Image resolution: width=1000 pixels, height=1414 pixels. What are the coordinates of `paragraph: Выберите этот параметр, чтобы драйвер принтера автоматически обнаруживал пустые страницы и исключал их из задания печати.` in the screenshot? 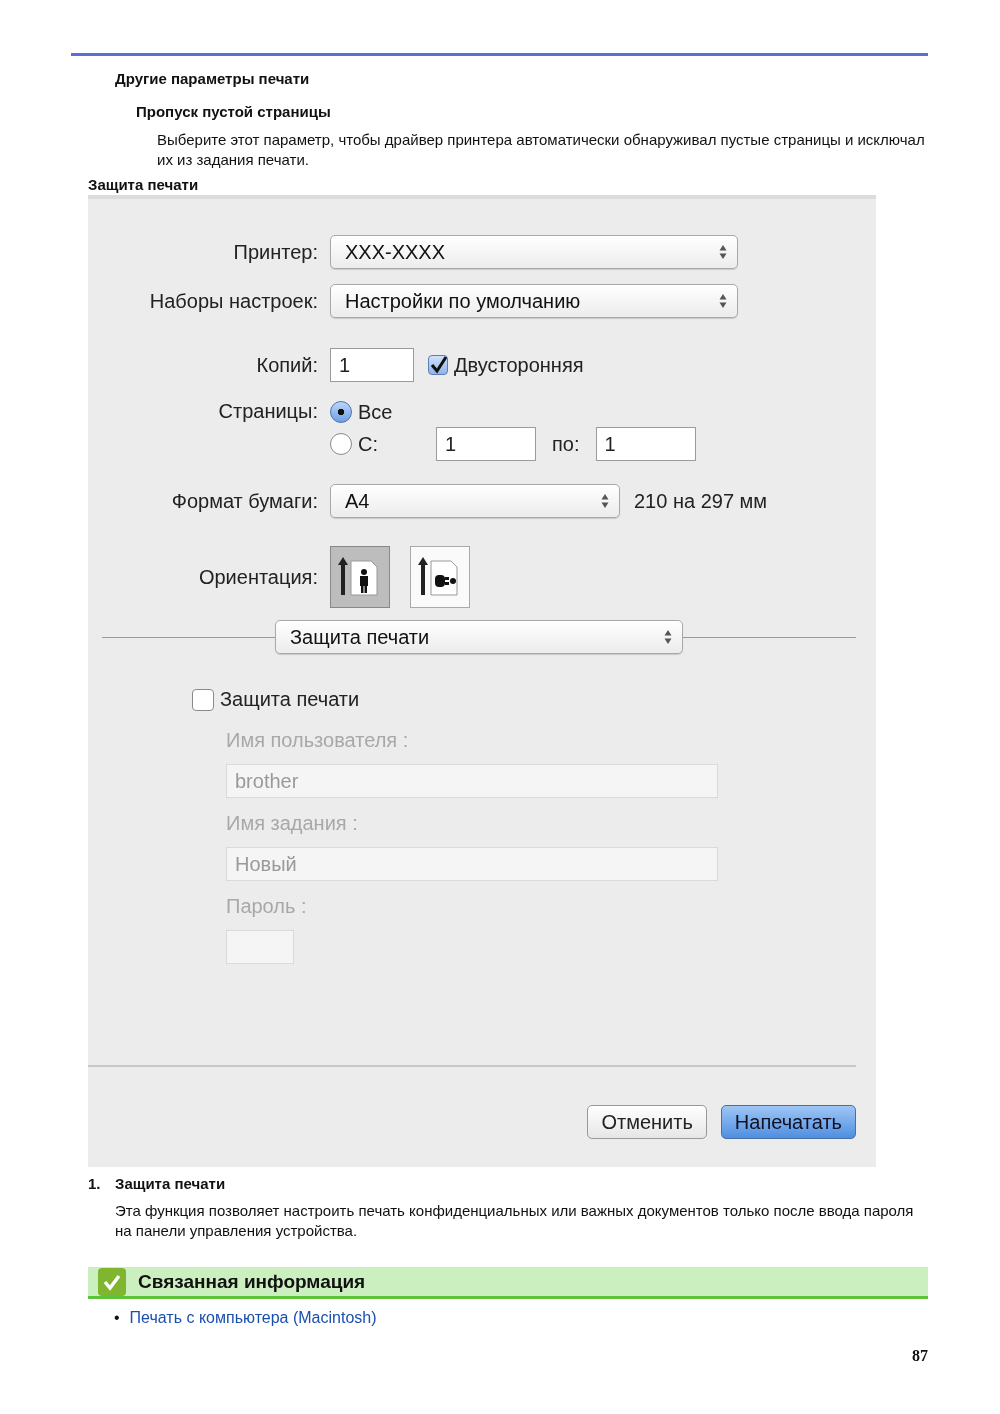 It's located at (541, 149).